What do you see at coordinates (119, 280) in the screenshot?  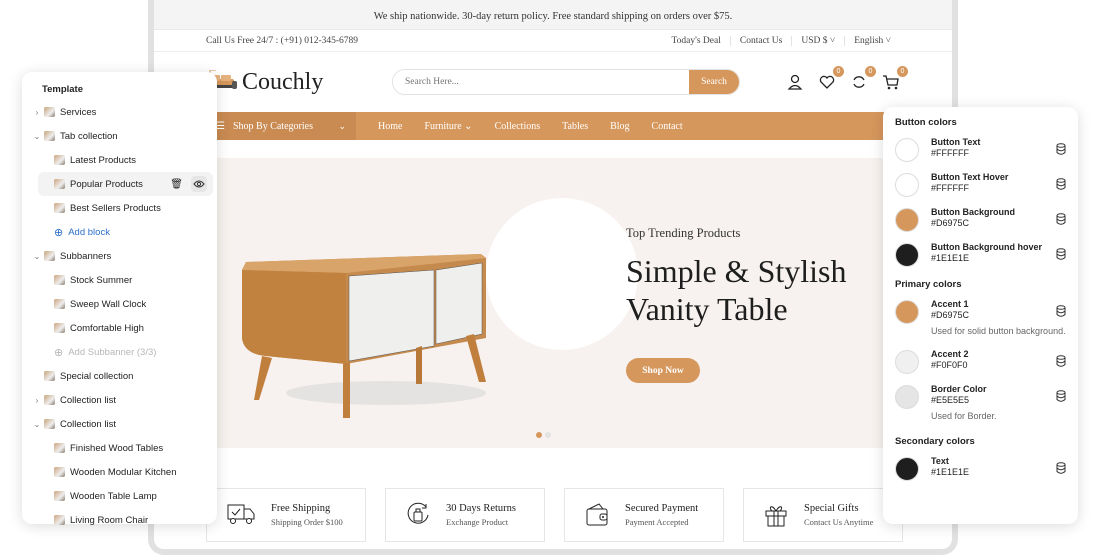 I see `tree-item: Stock Summer` at bounding box center [119, 280].